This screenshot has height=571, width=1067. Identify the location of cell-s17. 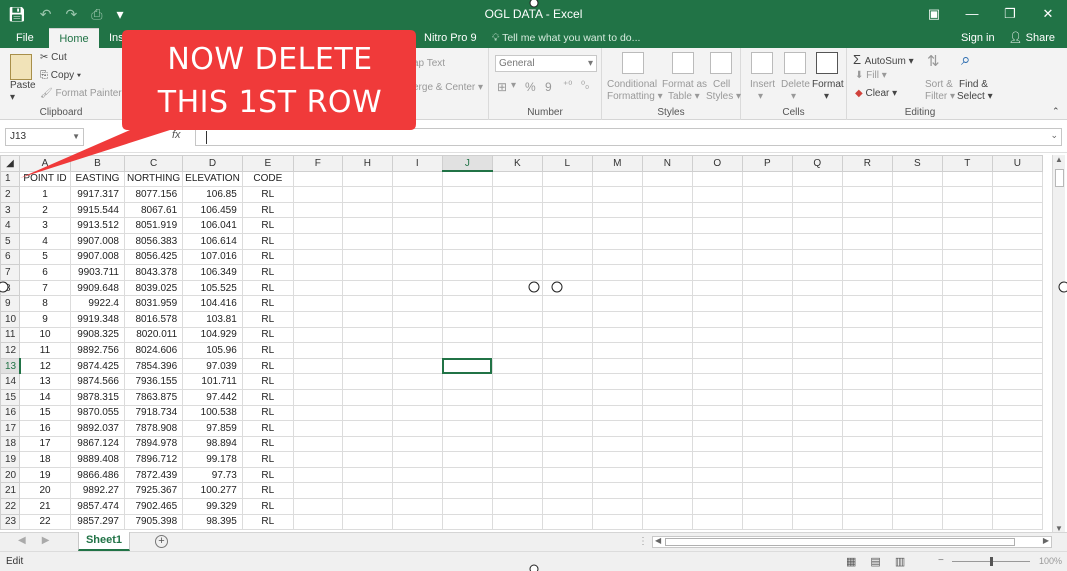
(917, 428).